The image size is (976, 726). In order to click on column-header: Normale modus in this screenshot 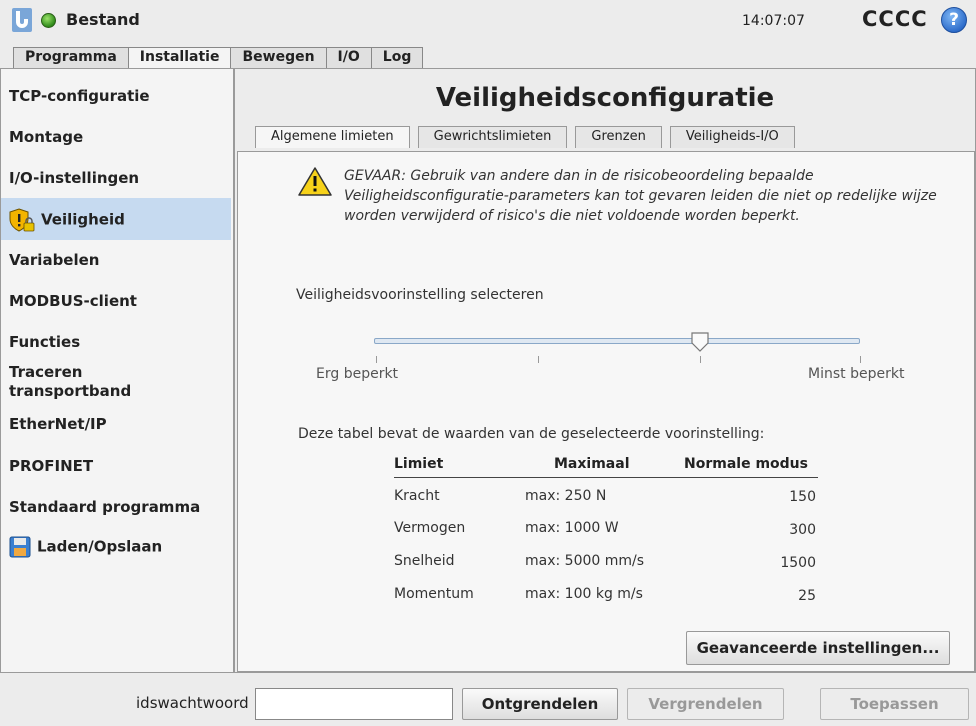, I will do `click(746, 464)`.